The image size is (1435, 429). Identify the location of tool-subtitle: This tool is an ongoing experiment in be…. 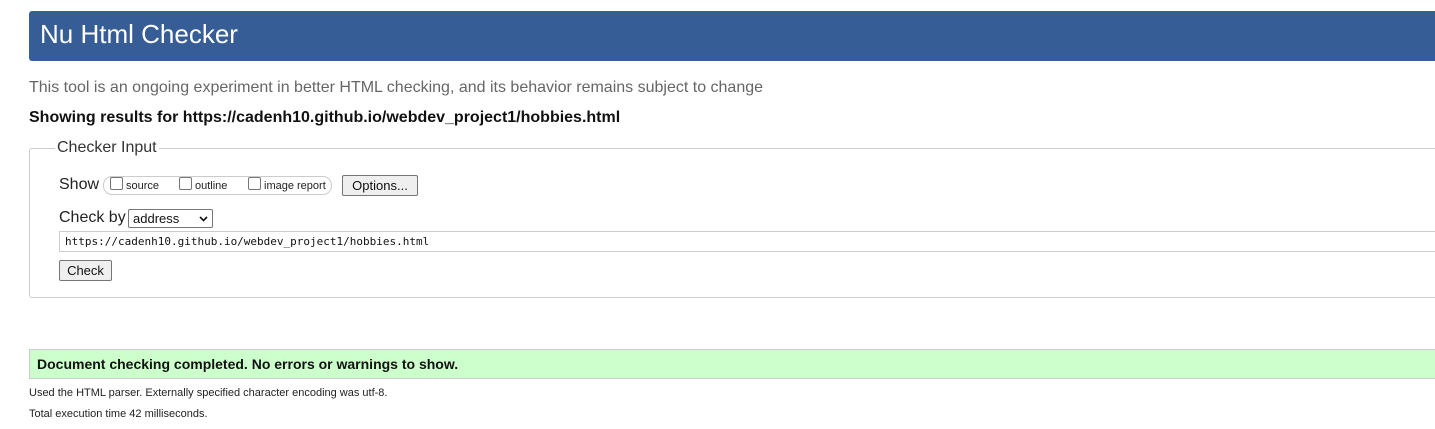
(396, 87).